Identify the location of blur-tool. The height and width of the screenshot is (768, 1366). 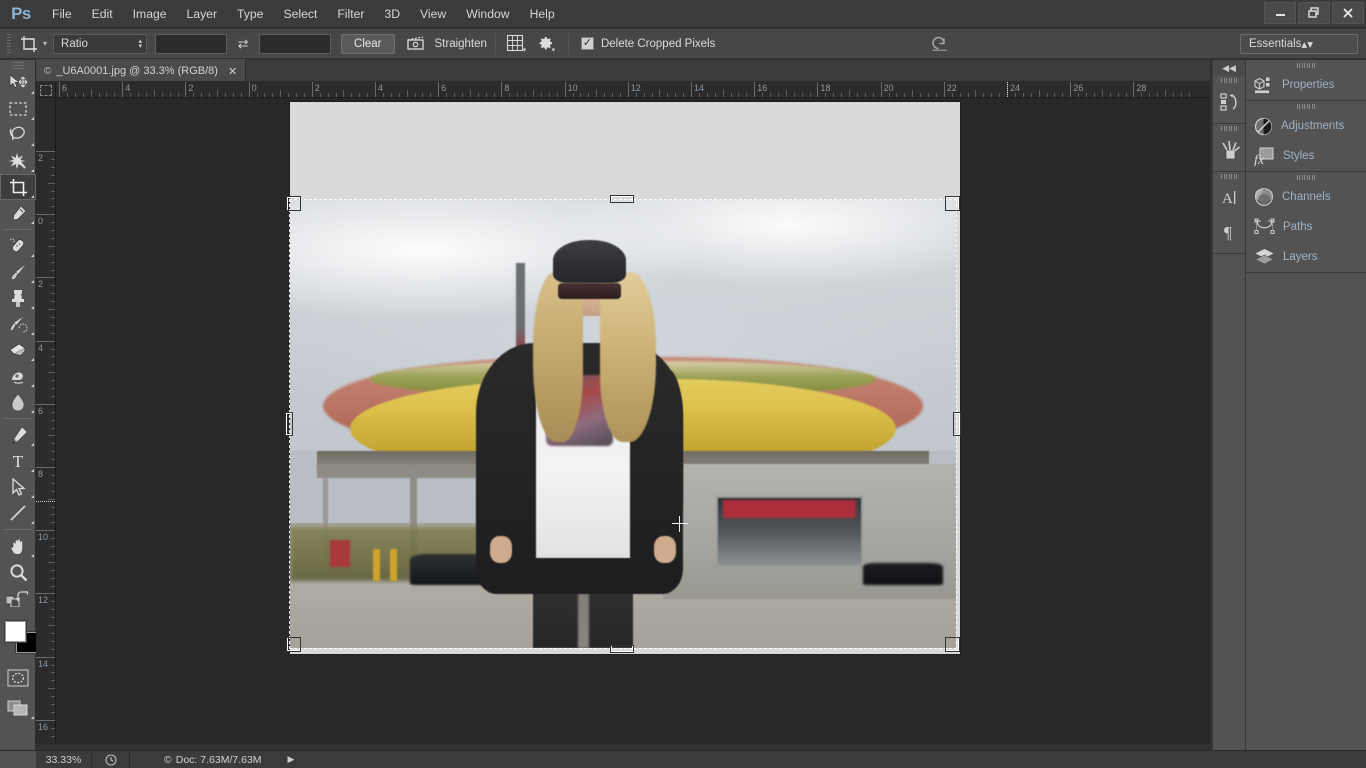
(18, 402).